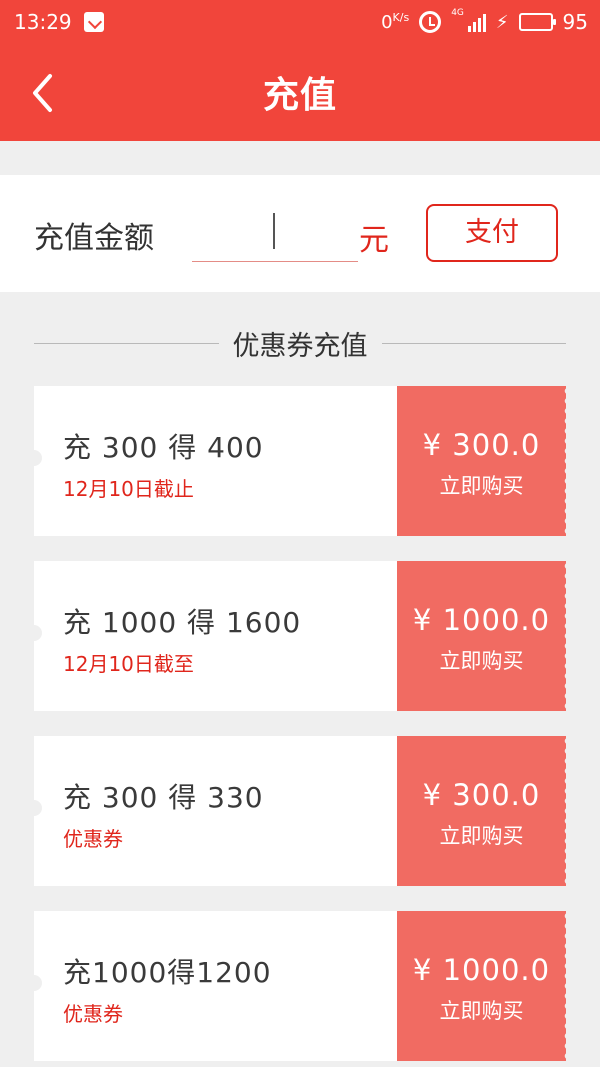  What do you see at coordinates (430, 22) in the screenshot?
I see `alarm-icon` at bounding box center [430, 22].